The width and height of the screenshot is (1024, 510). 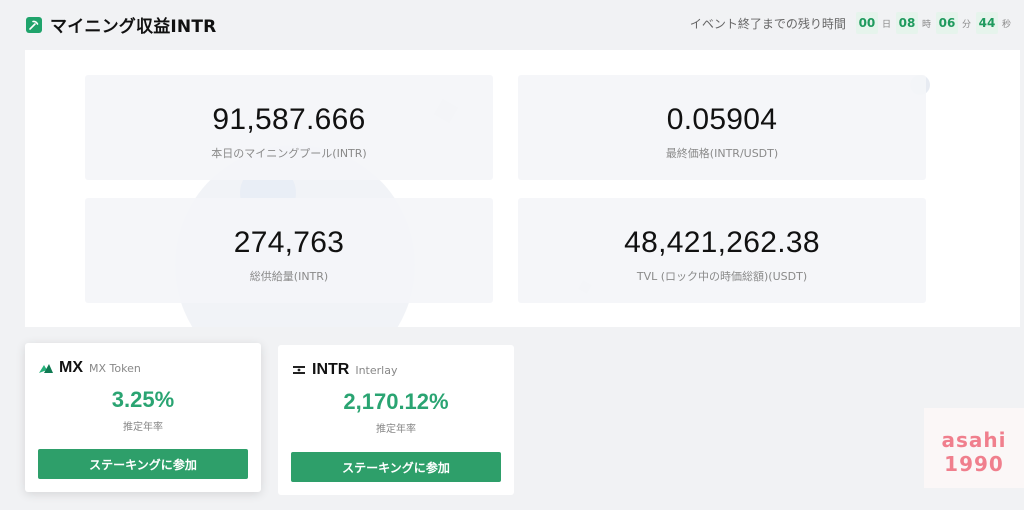 What do you see at coordinates (906, 23) in the screenshot?
I see `countdown-hours: 08` at bounding box center [906, 23].